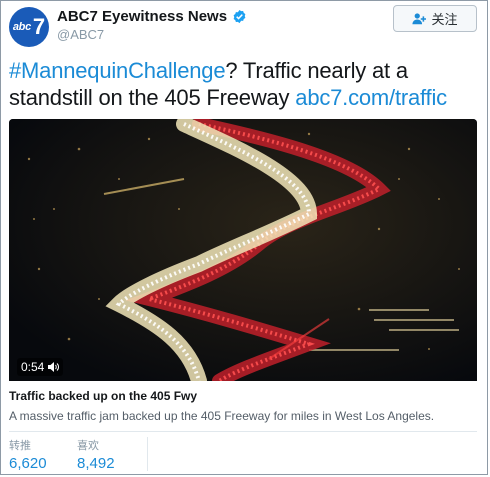 This screenshot has height=477, width=490. Describe the element at coordinates (88, 446) in the screenshot. I see `likes-label: 喜欢` at that location.